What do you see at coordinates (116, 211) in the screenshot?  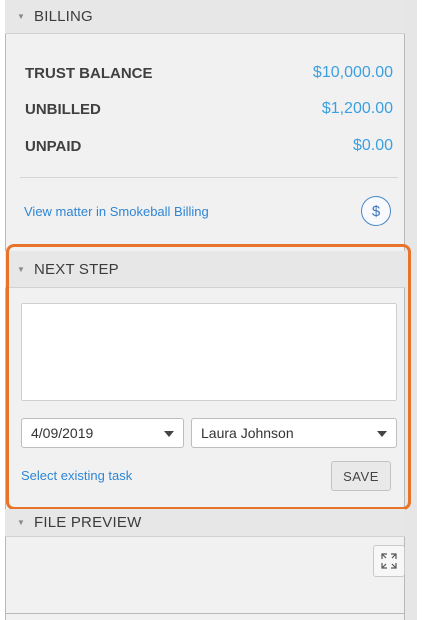 I see `view-in-billing-link: View matter in Smokeball Billing` at bounding box center [116, 211].